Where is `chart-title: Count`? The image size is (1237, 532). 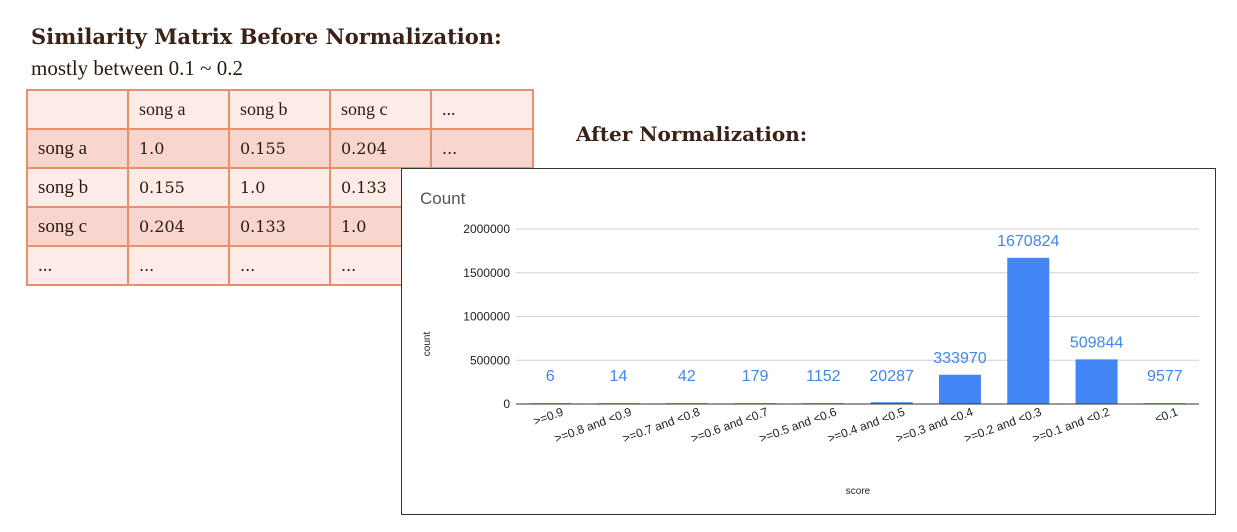 chart-title: Count is located at coordinates (443, 198).